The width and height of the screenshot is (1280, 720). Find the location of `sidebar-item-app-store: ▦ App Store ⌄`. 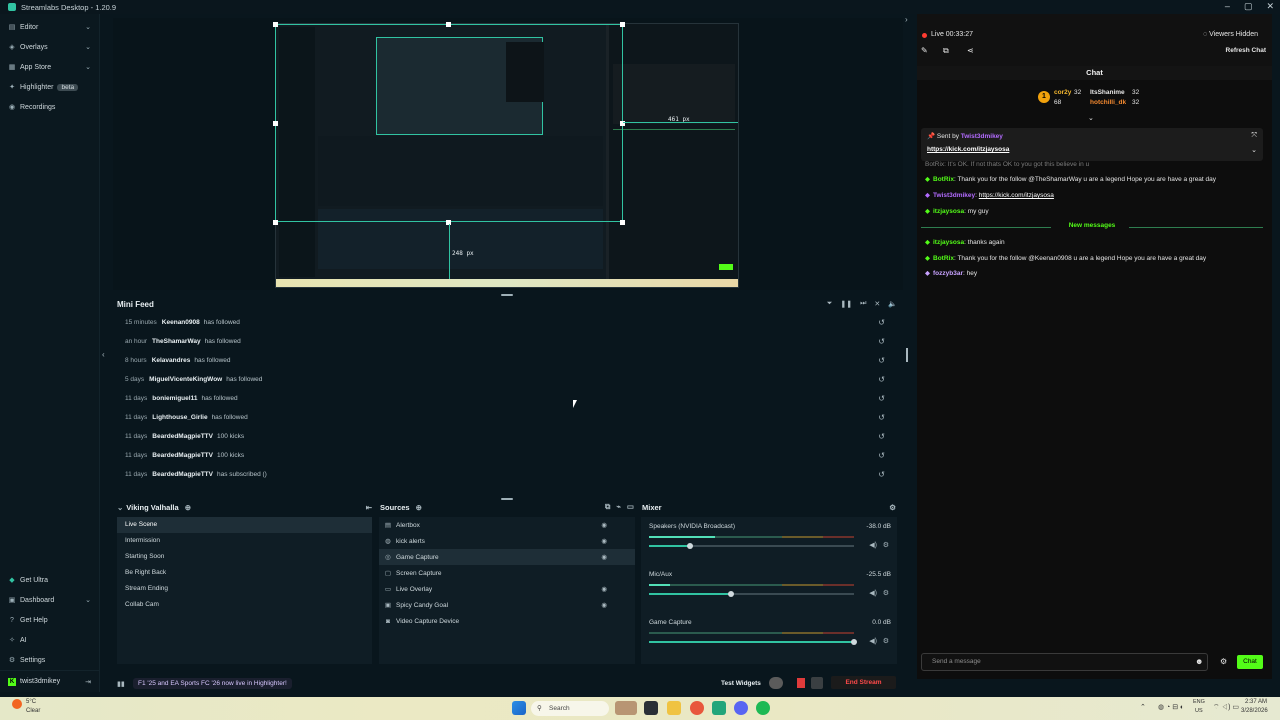

sidebar-item-app-store: ▦ App Store ⌄ is located at coordinates (49, 67).